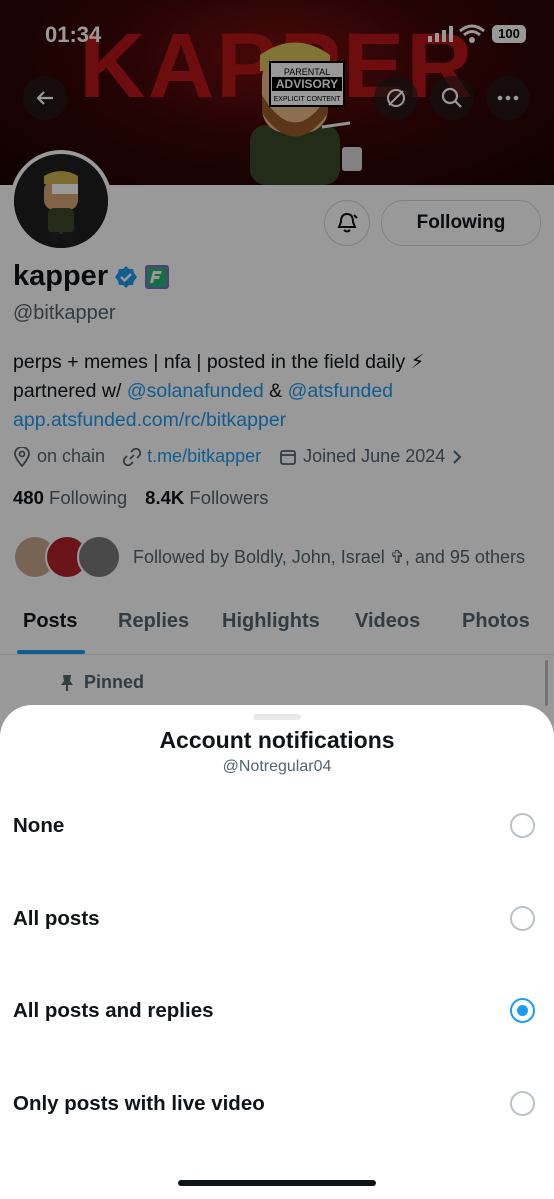 The width and height of the screenshot is (554, 1199). What do you see at coordinates (277, 717) in the screenshot?
I see `sheet-grabber` at bounding box center [277, 717].